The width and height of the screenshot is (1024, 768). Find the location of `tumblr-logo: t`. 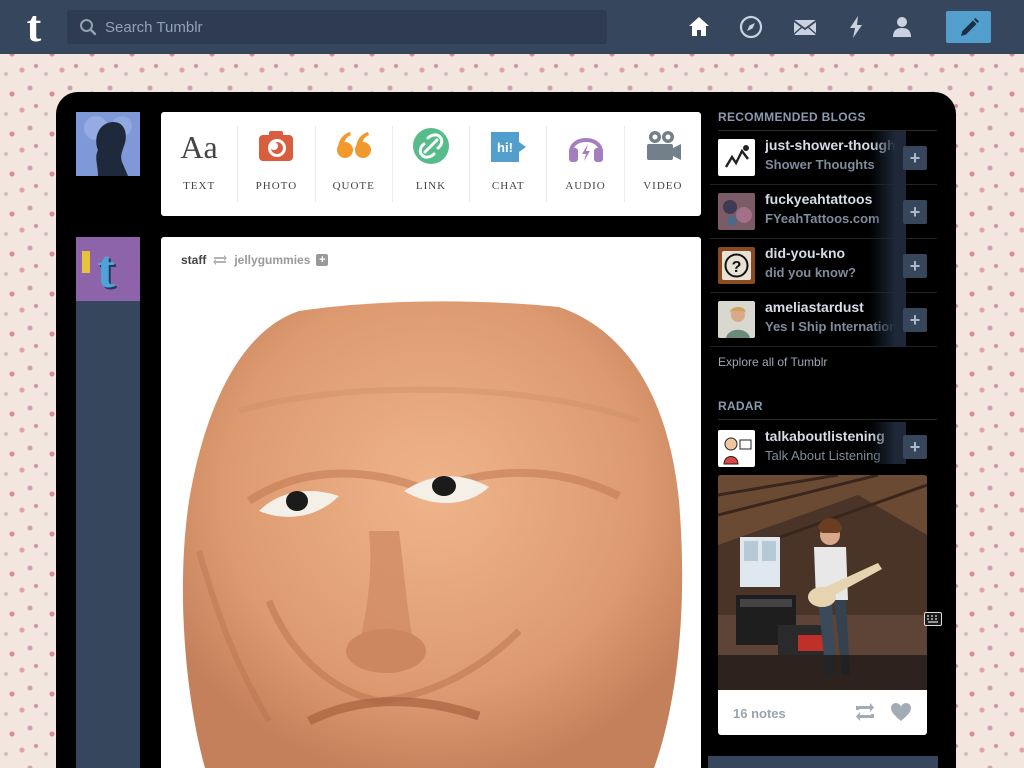

tumblr-logo: t is located at coordinates (34, 27).